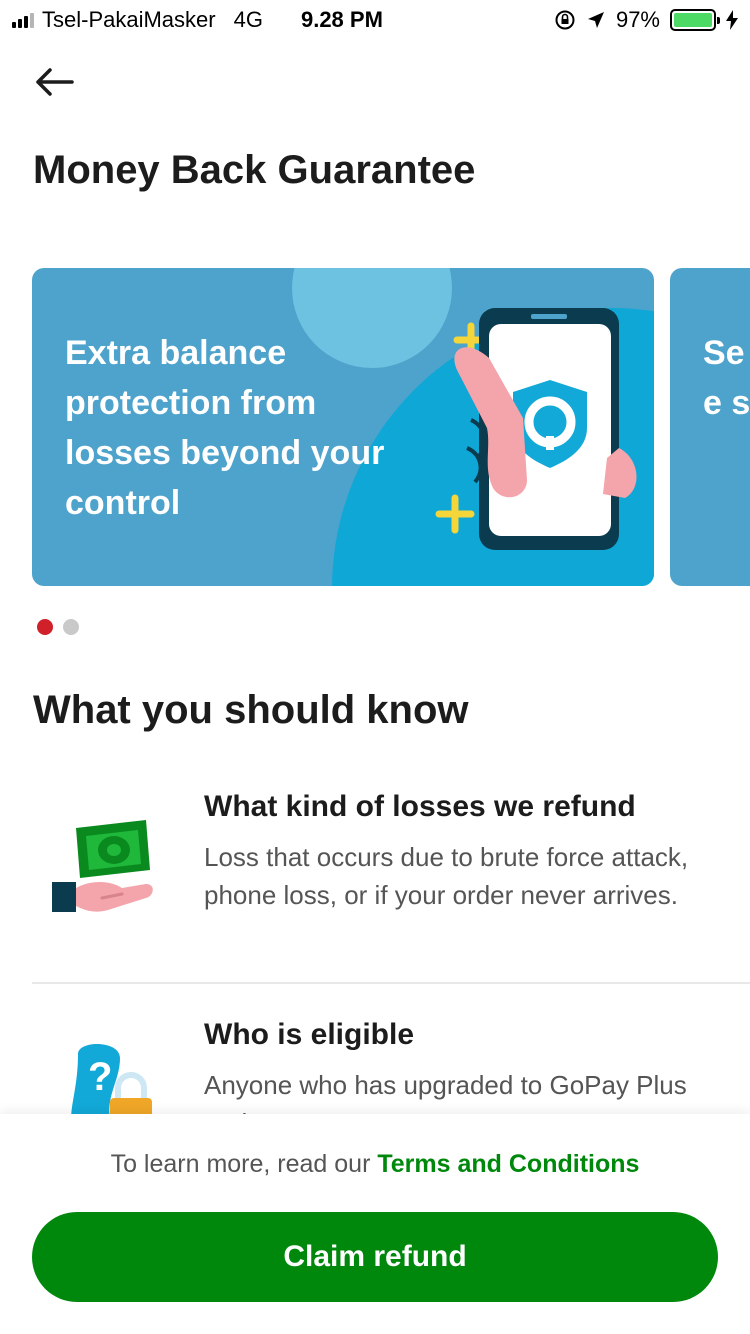  Describe the element at coordinates (129, 19) in the screenshot. I see `carrier-name: Tsel-PakaiMasker` at that location.